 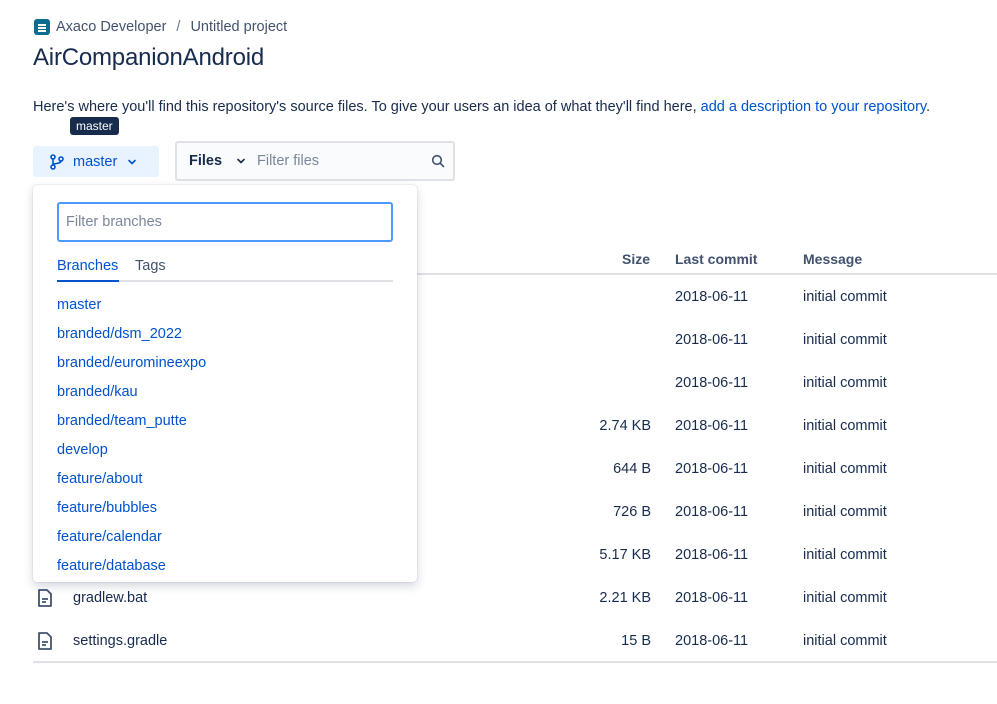 What do you see at coordinates (625, 555) in the screenshot?
I see `file-size: 5.17 KB` at bounding box center [625, 555].